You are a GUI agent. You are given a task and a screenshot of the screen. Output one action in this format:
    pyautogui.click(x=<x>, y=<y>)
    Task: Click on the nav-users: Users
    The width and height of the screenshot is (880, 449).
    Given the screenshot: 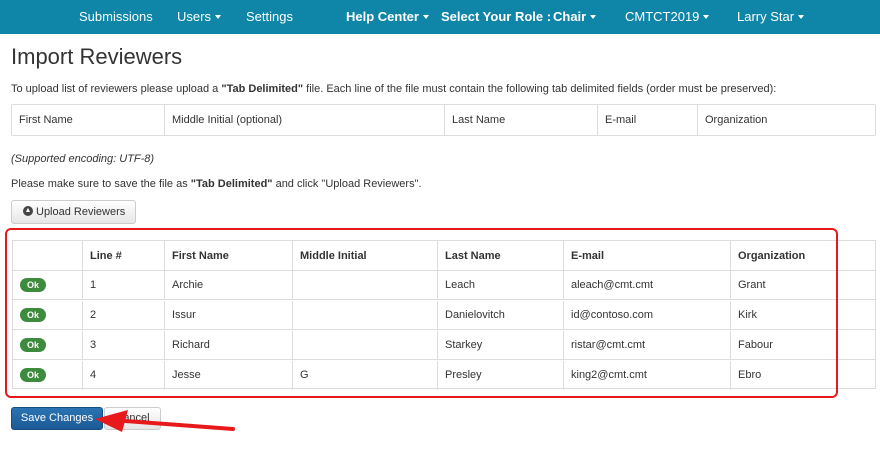 What is the action you would take?
    pyautogui.click(x=199, y=17)
    